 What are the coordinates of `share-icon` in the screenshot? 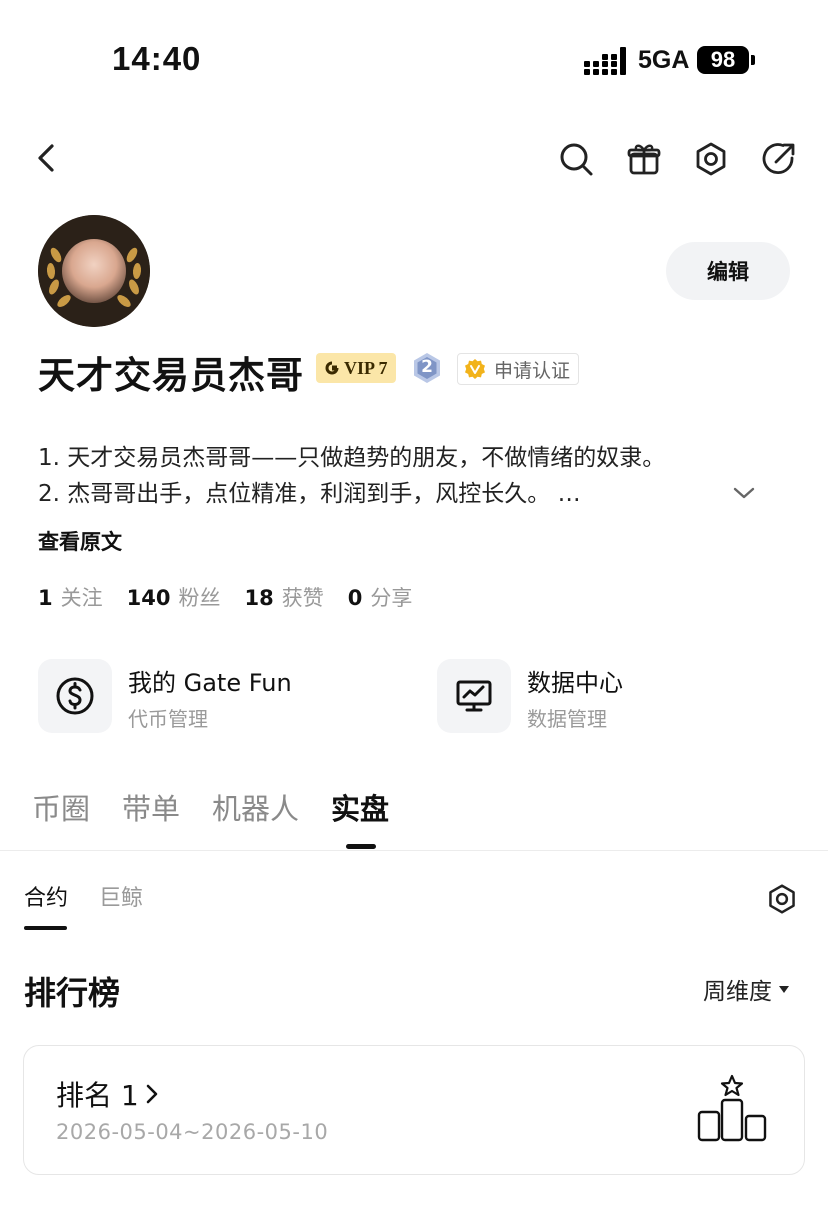 It's located at (778, 158).